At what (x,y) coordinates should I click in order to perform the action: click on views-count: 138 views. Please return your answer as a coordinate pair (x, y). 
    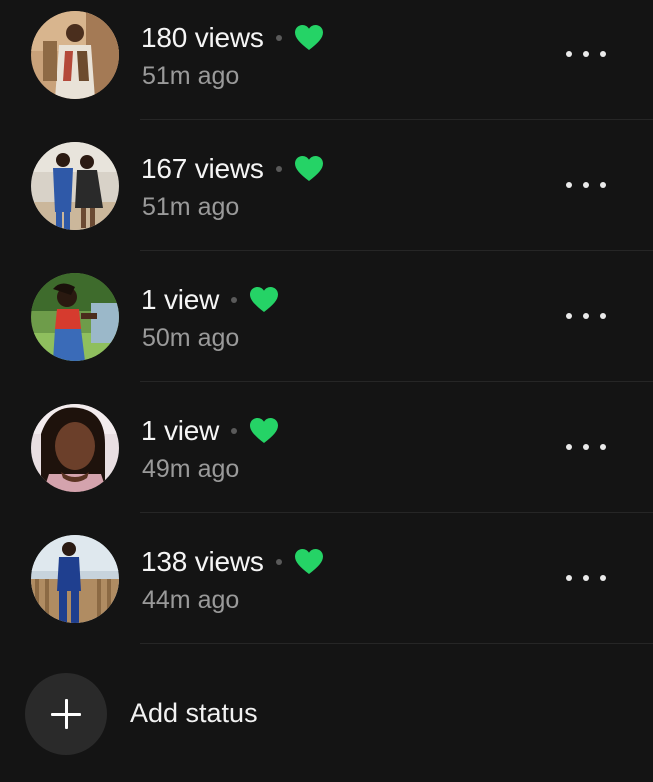
    Looking at the image, I should click on (202, 561).